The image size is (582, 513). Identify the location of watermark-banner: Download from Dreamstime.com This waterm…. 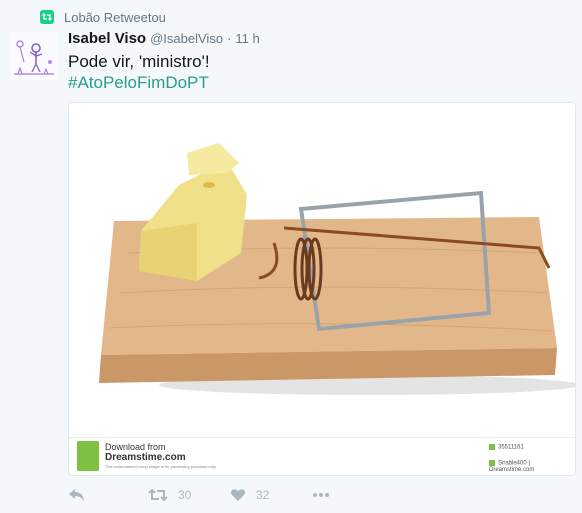
(322, 456).